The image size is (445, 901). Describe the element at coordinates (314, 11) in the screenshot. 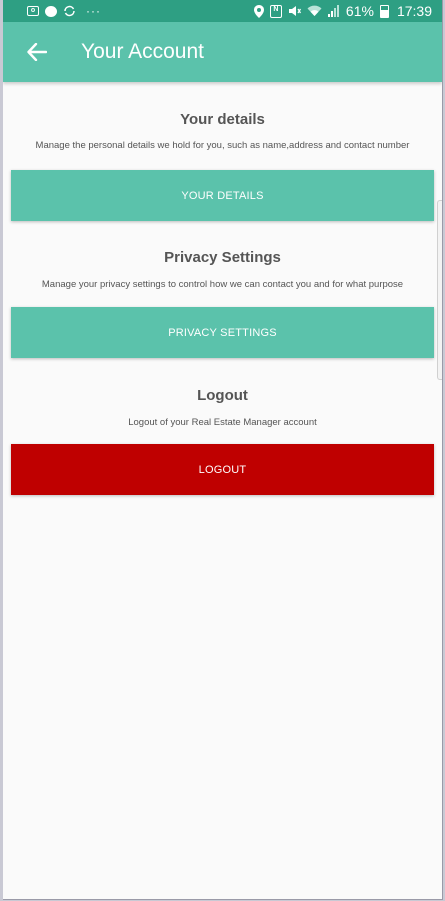

I see `wifi-icon` at that location.